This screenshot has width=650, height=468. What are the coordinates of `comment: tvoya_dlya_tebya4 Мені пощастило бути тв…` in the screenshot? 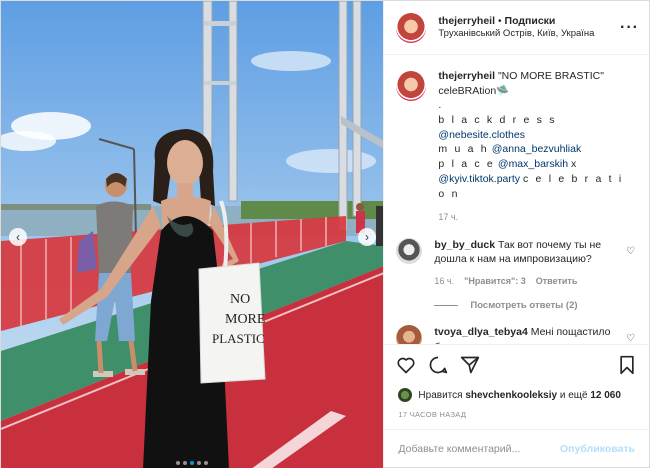 It's located at (515, 334).